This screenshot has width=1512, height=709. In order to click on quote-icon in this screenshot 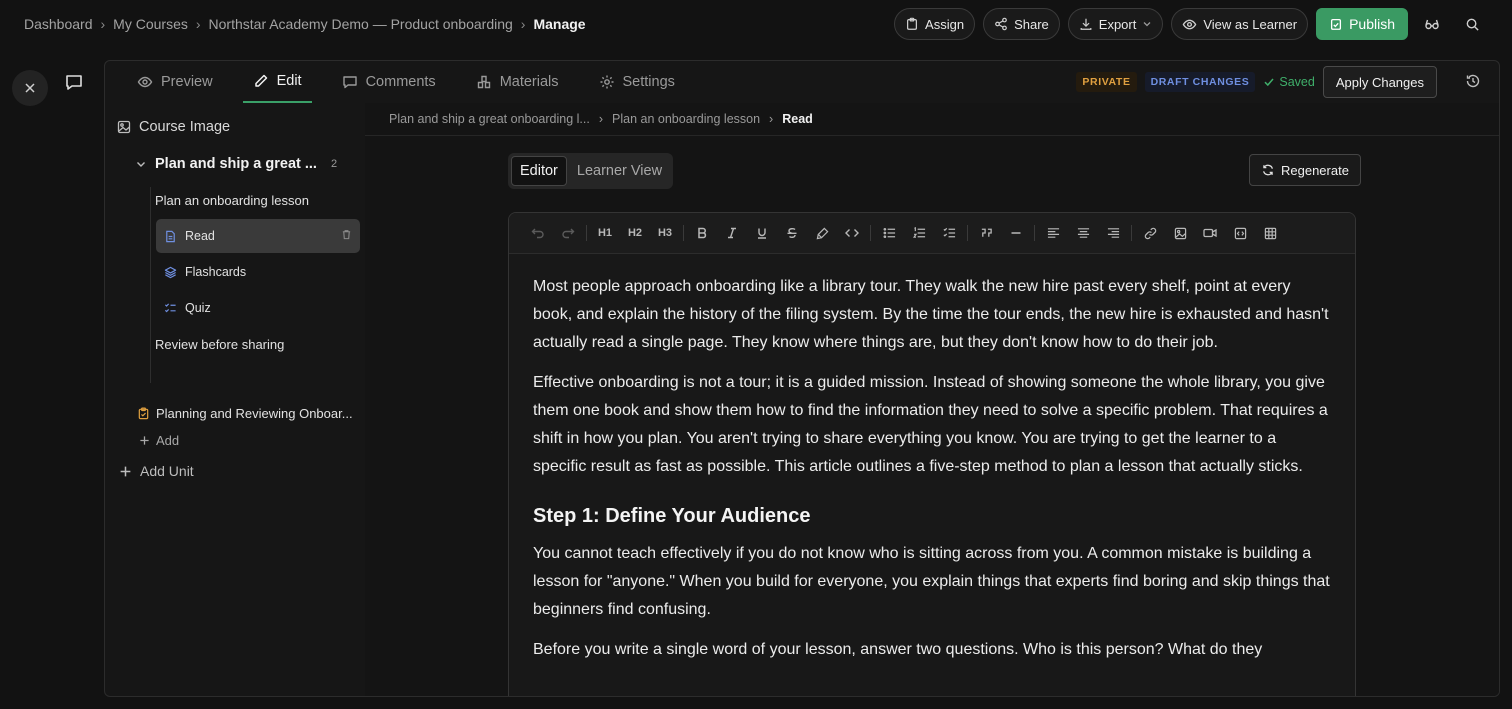, I will do `click(986, 233)`.